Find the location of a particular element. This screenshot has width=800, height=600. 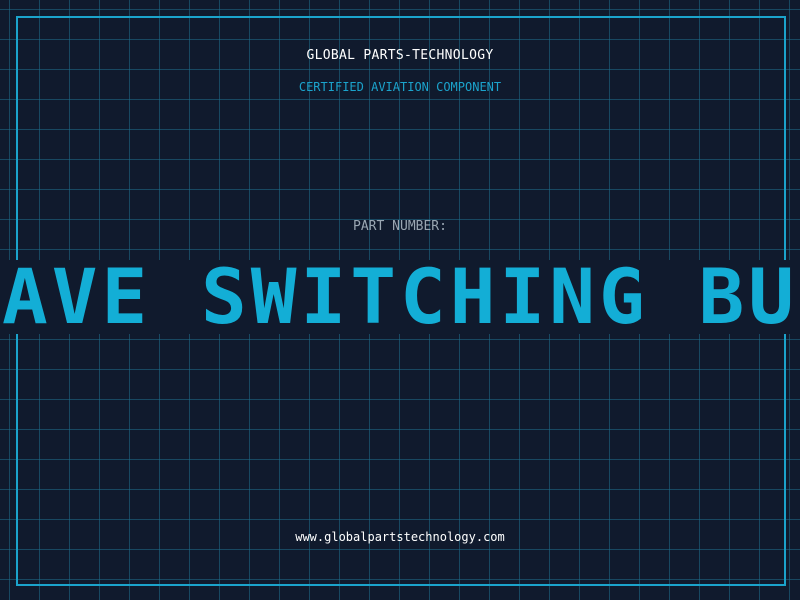

certification-subtitle: CERTIFIED AVIATION COMPONENT is located at coordinates (400, 87).